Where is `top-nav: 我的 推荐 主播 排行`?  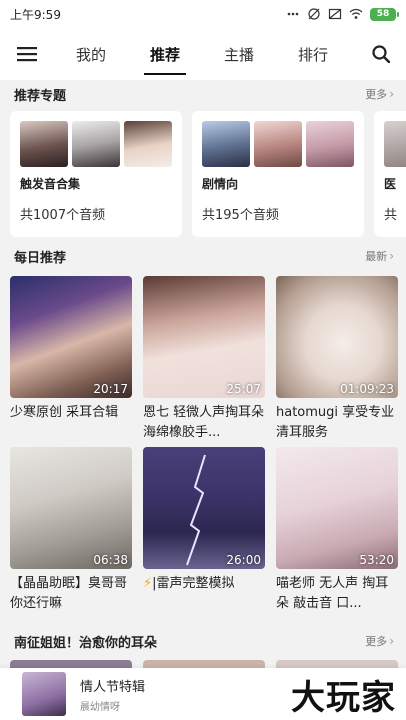 top-nav: 我的 推荐 主播 排行 is located at coordinates (203, 54).